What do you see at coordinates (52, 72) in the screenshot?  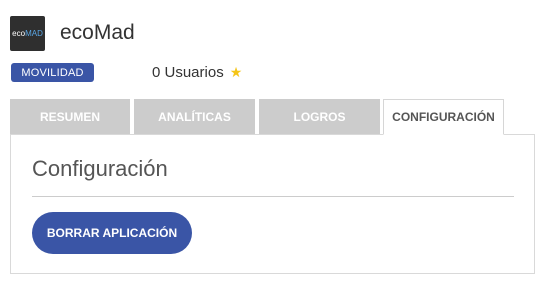 I see `category-badge: MOVILIDAD` at bounding box center [52, 72].